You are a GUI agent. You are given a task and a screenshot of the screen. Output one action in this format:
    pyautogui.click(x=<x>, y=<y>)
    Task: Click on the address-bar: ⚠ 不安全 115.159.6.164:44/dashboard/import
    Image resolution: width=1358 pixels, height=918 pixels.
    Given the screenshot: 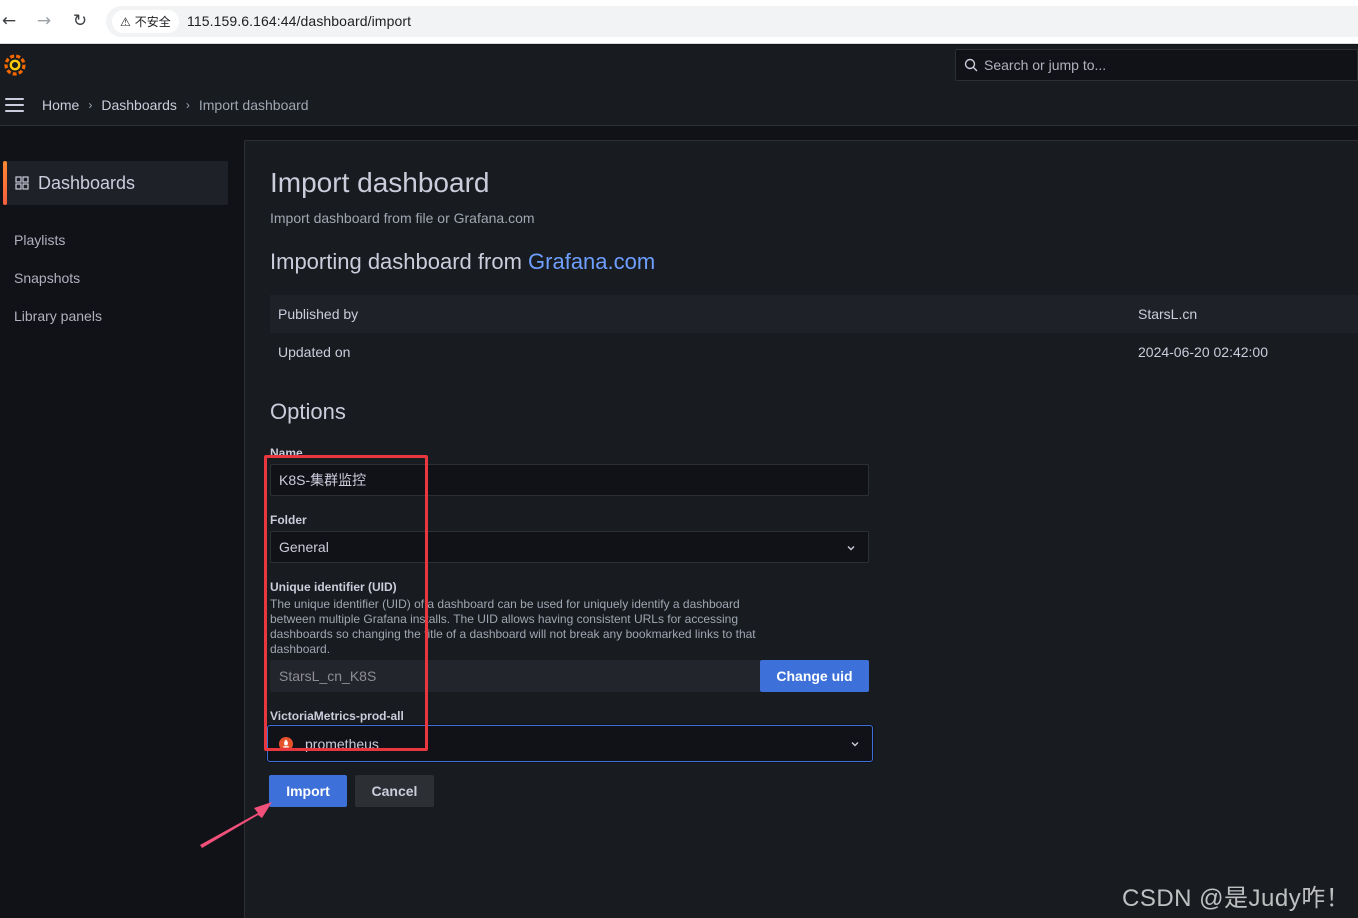 What is the action you would take?
    pyautogui.click(x=732, y=21)
    